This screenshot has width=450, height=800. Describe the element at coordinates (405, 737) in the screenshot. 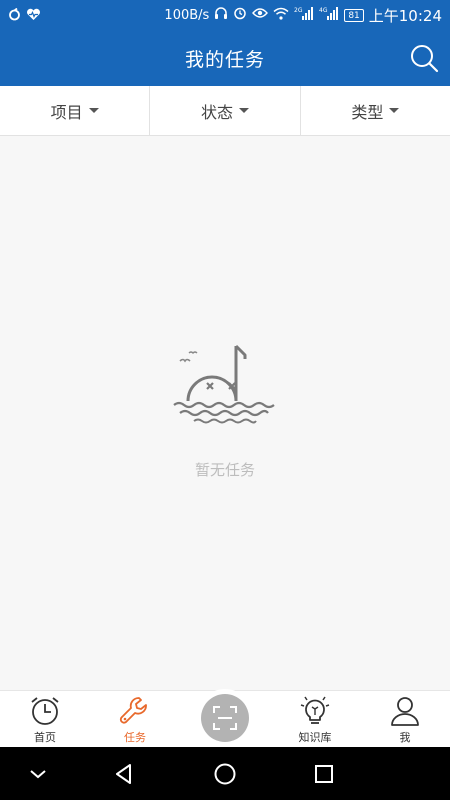

I see `nav-me-label: 我` at that location.